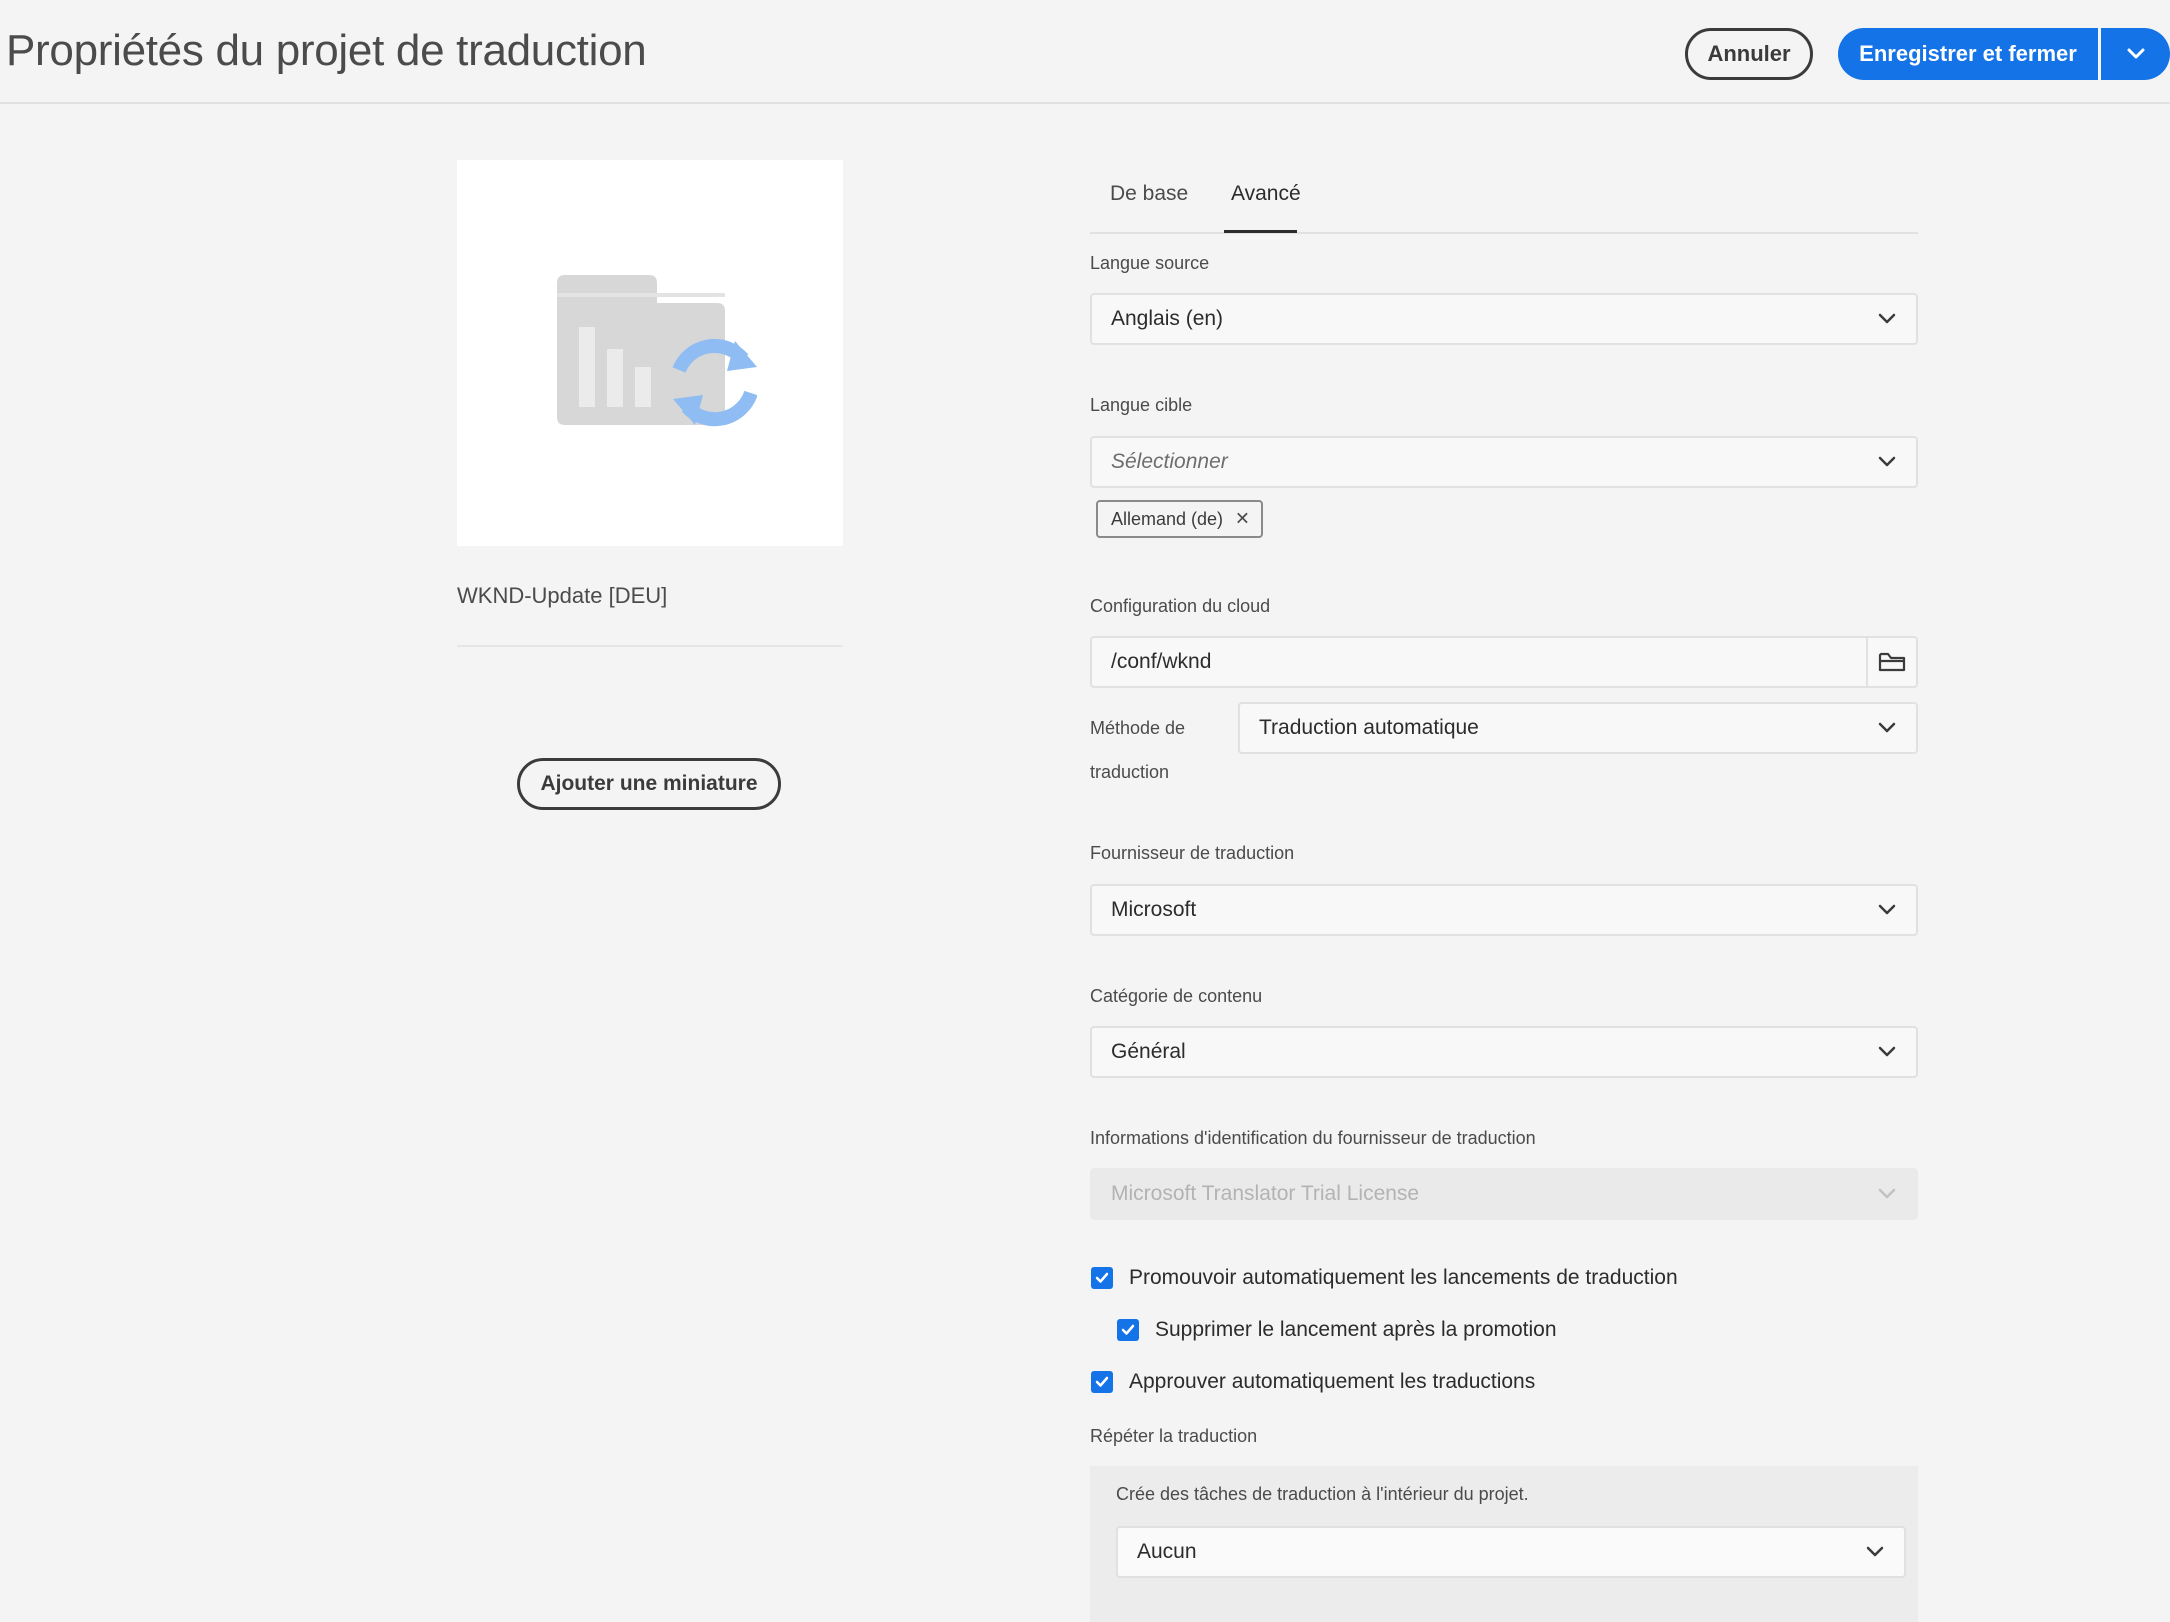 This screenshot has height=1622, width=2170. What do you see at coordinates (1504, 1194) in the screenshot?
I see `credentials-select: Microsoft Translator Trial License` at bounding box center [1504, 1194].